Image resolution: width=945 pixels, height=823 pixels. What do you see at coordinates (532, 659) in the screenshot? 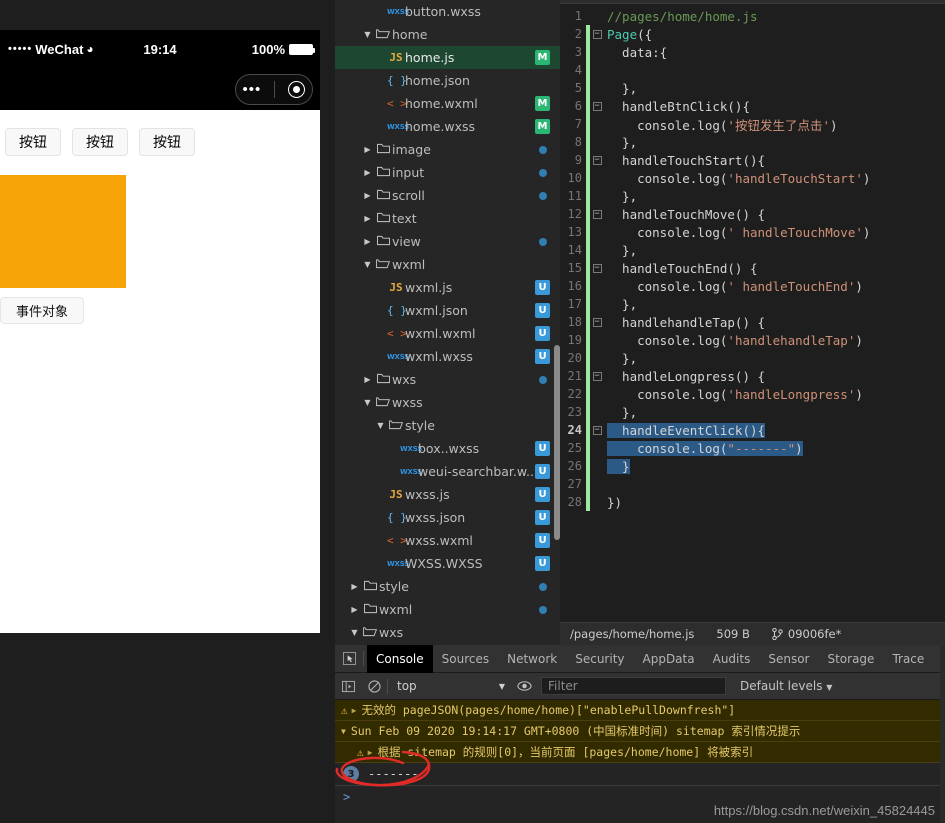
I see `tab-network: Network` at bounding box center [532, 659].